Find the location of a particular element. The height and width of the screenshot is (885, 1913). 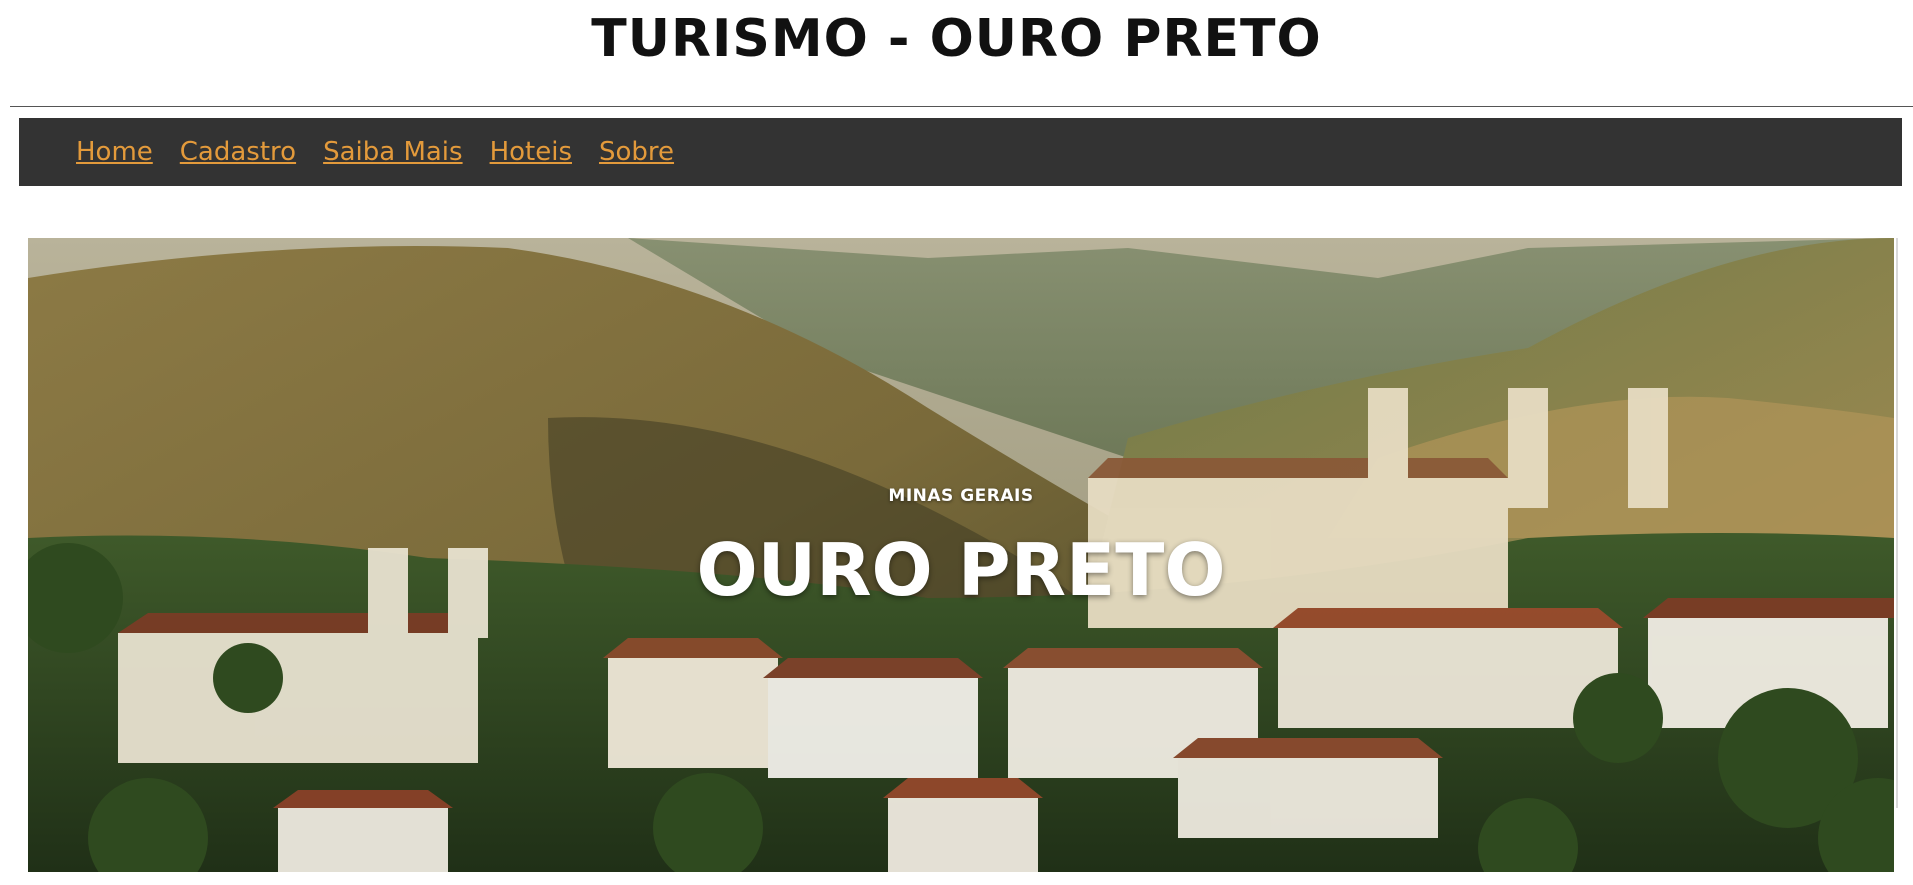

hero-title: OURO PRETO is located at coordinates (961, 570).